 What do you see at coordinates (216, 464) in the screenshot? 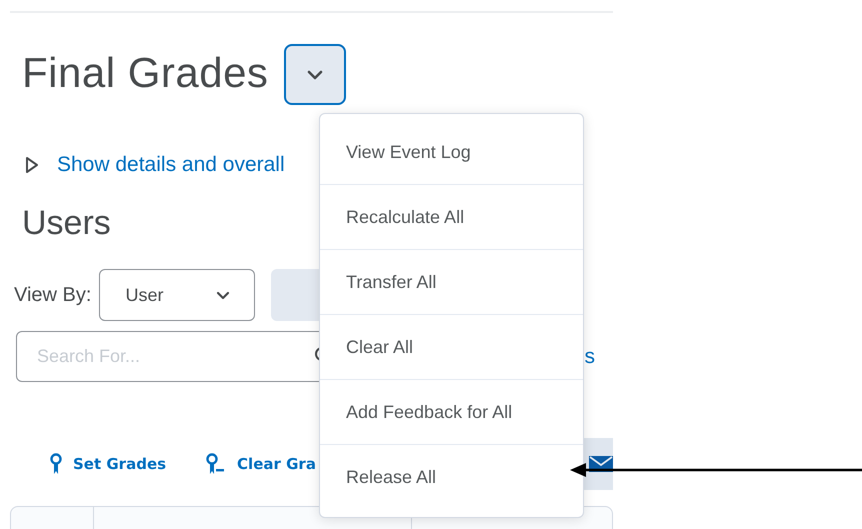
I see `pin-minus-icon` at bounding box center [216, 464].